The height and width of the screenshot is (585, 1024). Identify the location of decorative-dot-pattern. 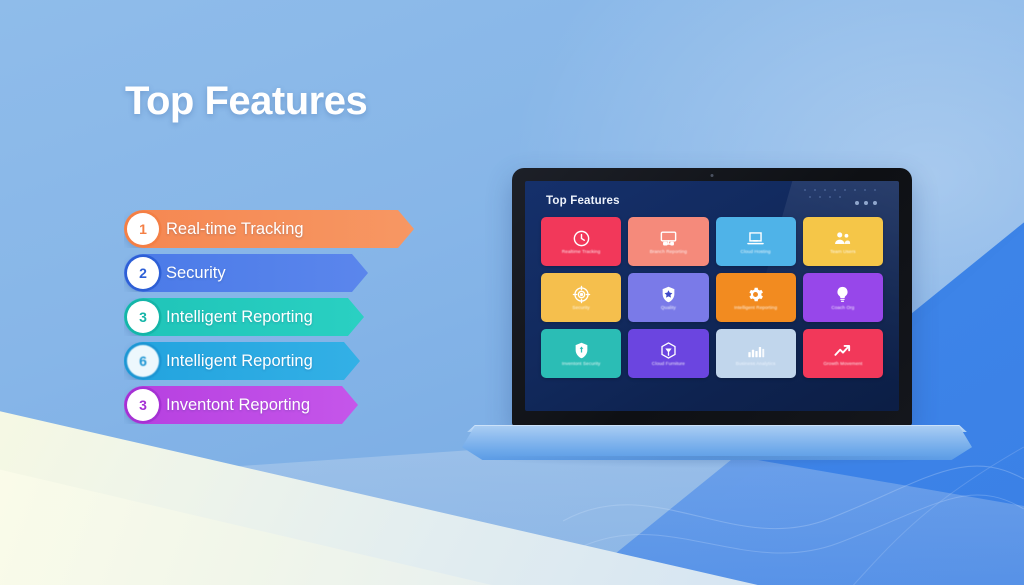
(840, 193).